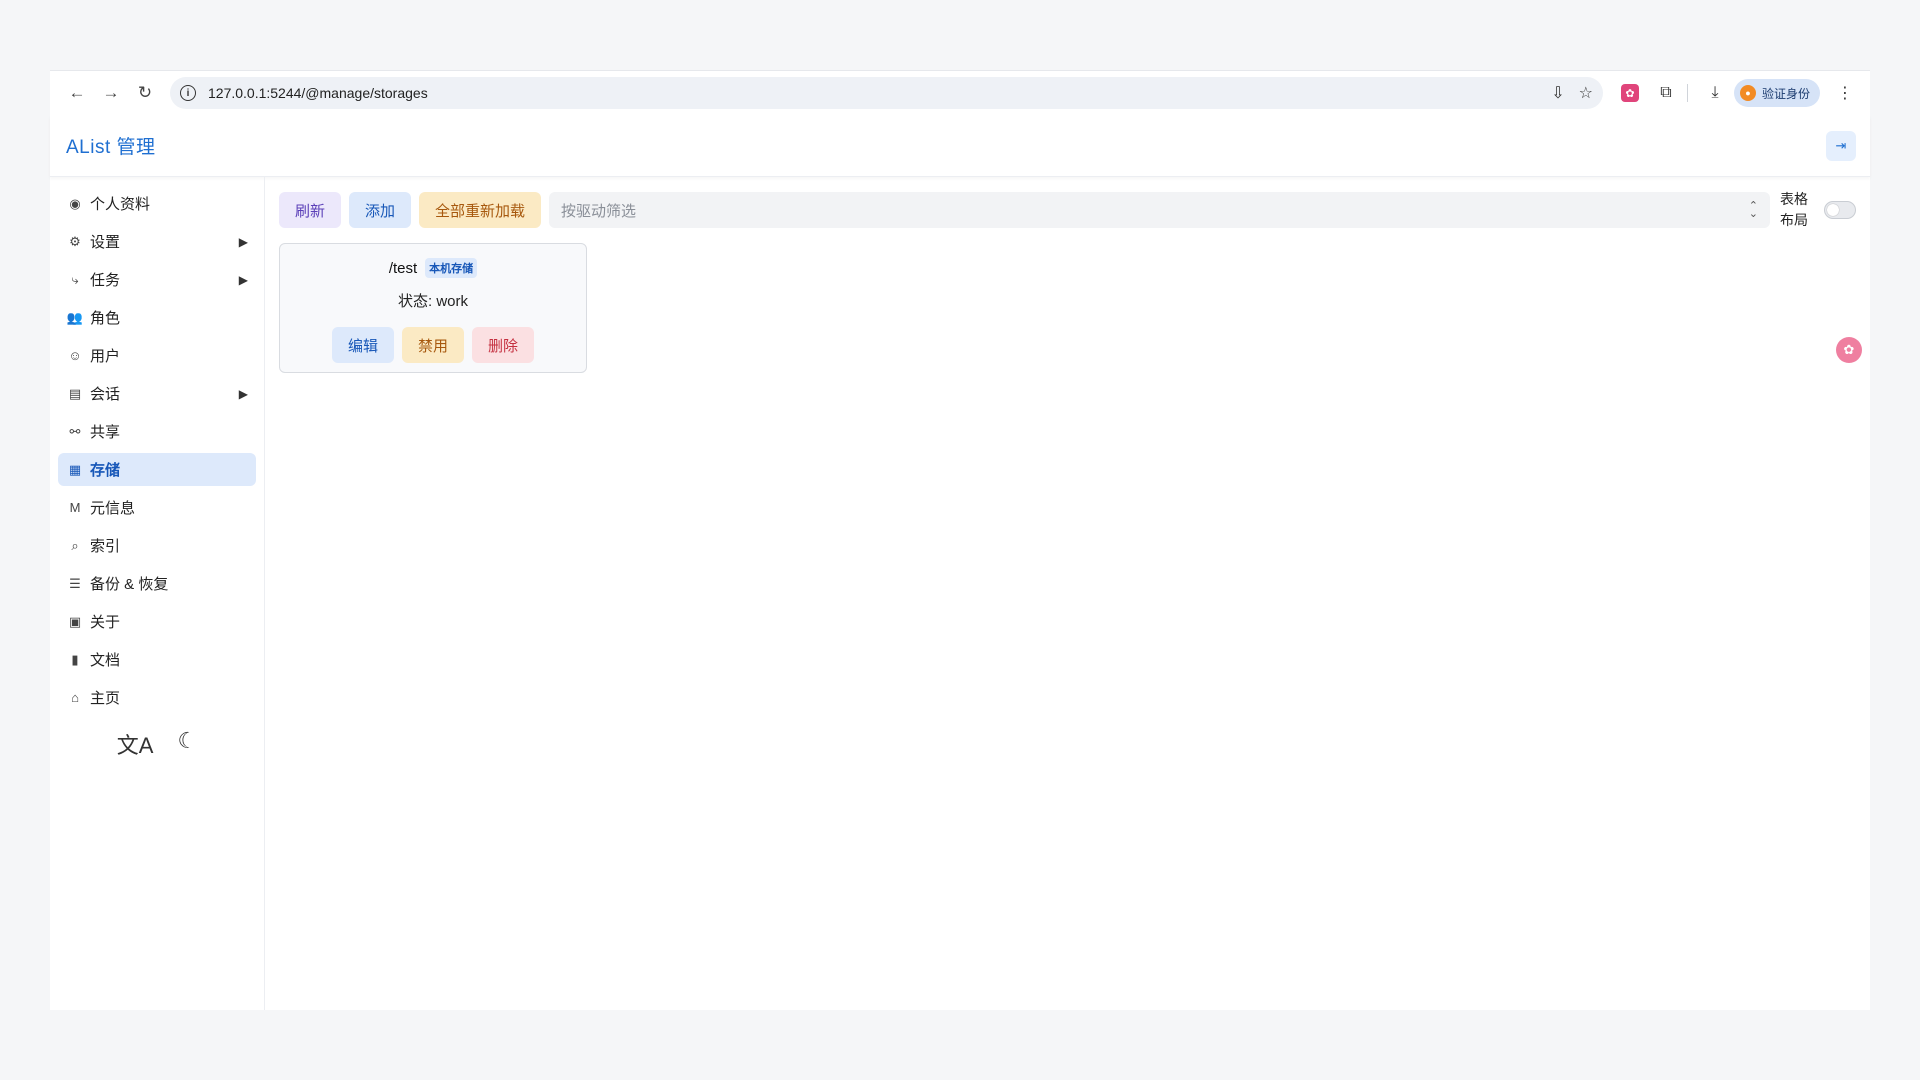 This screenshot has height=1080, width=1920. I want to click on sidebar-item-label: 用户, so click(105, 356).